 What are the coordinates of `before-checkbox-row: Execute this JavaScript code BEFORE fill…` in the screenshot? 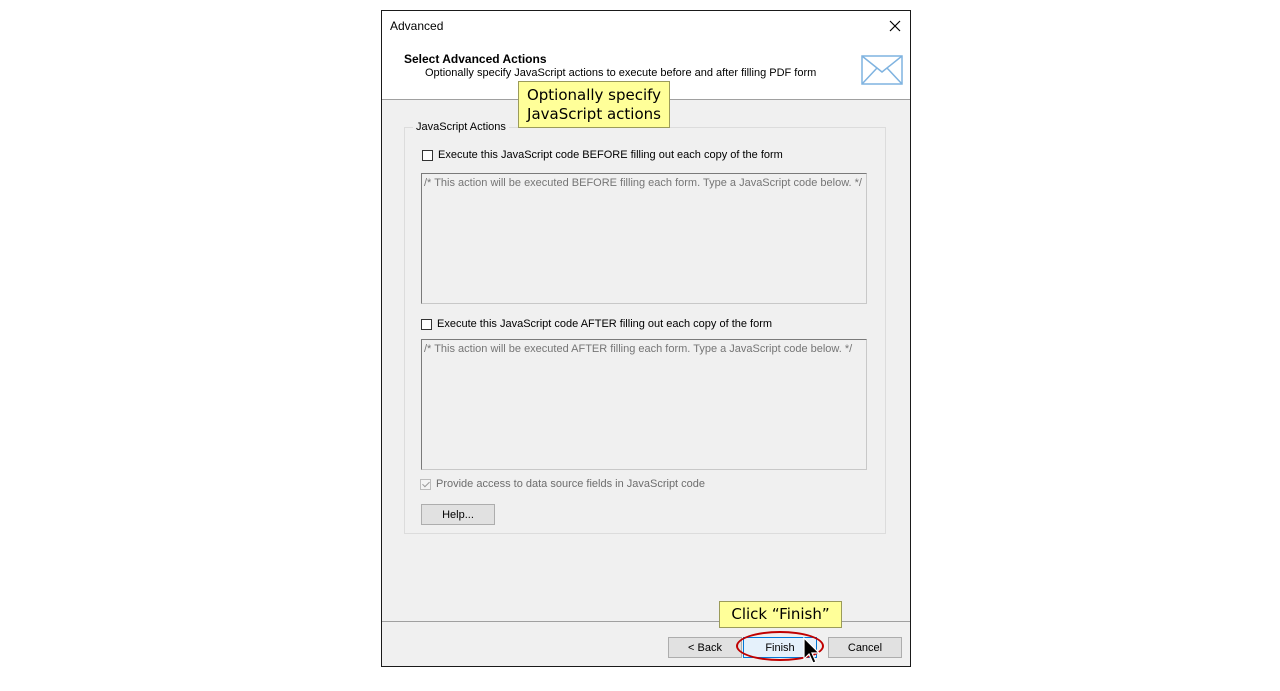 It's located at (602, 155).